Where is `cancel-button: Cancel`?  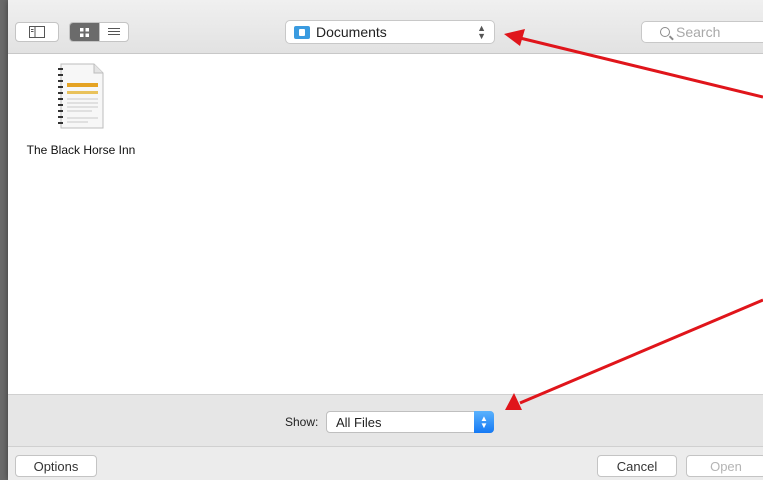 cancel-button: Cancel is located at coordinates (637, 466).